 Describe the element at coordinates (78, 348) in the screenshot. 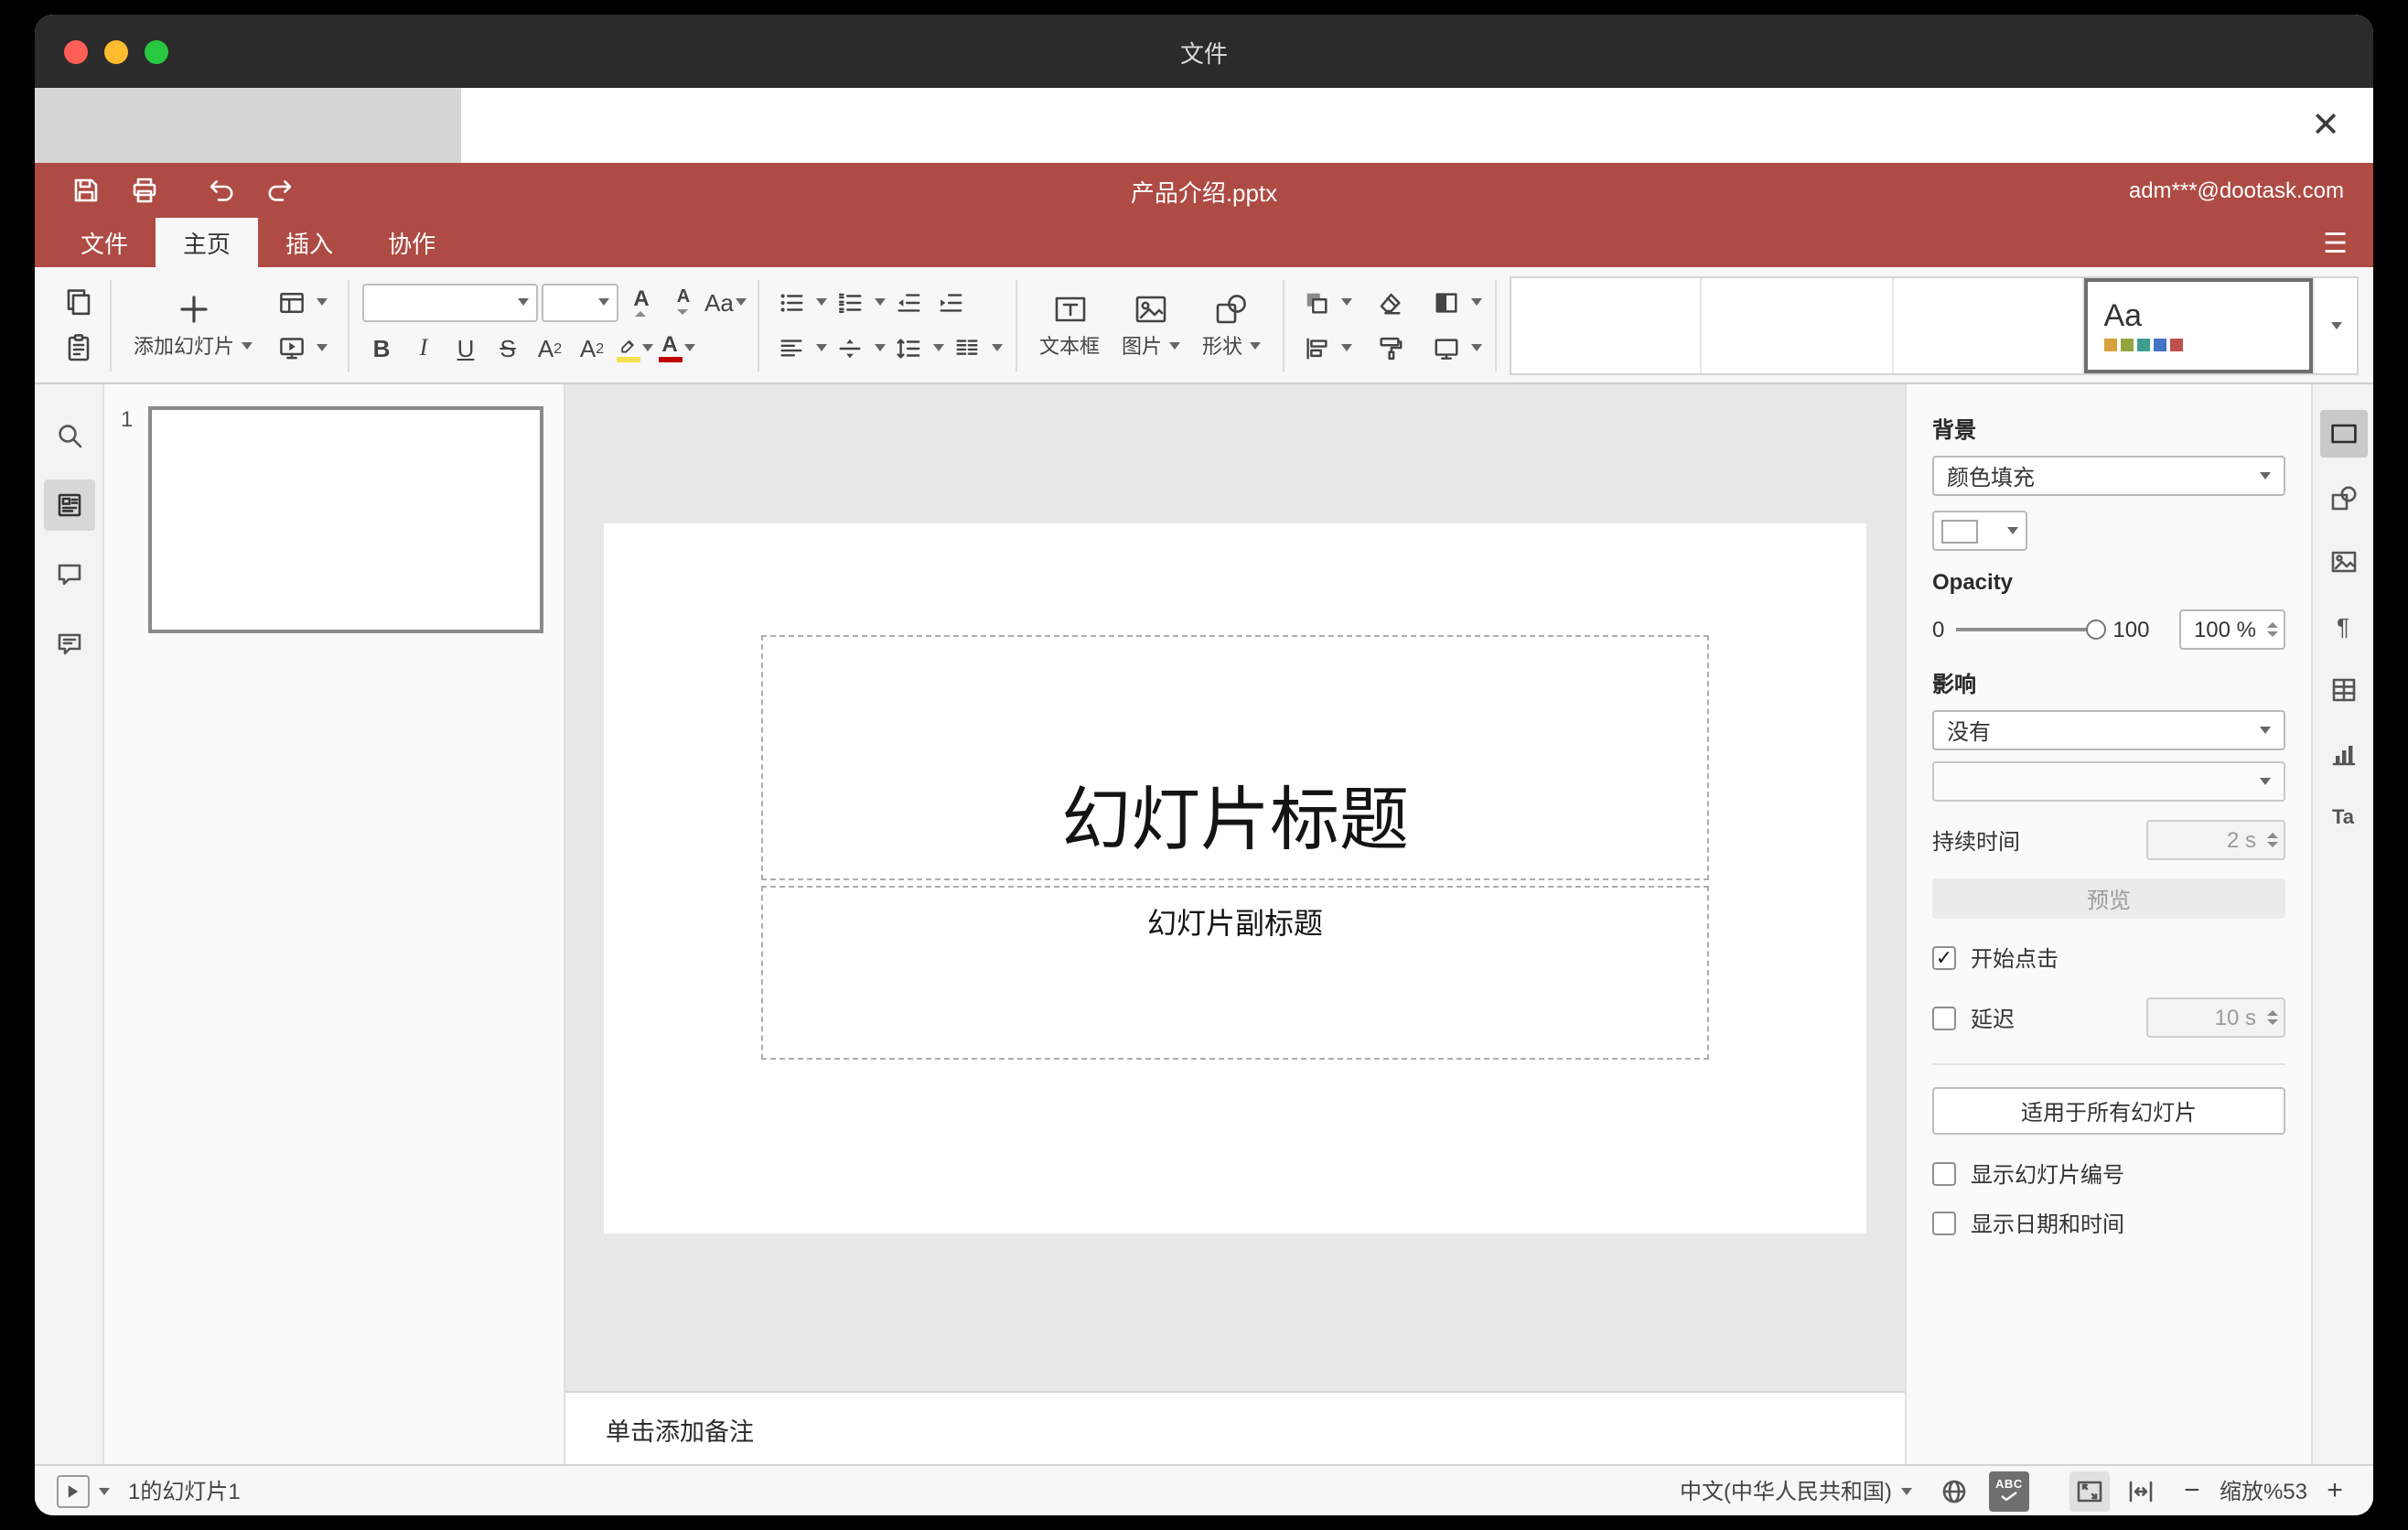

I see `paste-button` at that location.